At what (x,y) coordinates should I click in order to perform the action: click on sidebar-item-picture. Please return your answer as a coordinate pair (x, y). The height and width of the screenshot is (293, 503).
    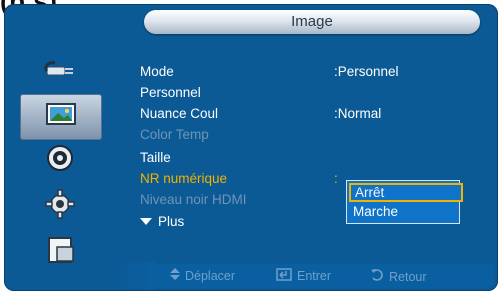
    Looking at the image, I should click on (61, 117).